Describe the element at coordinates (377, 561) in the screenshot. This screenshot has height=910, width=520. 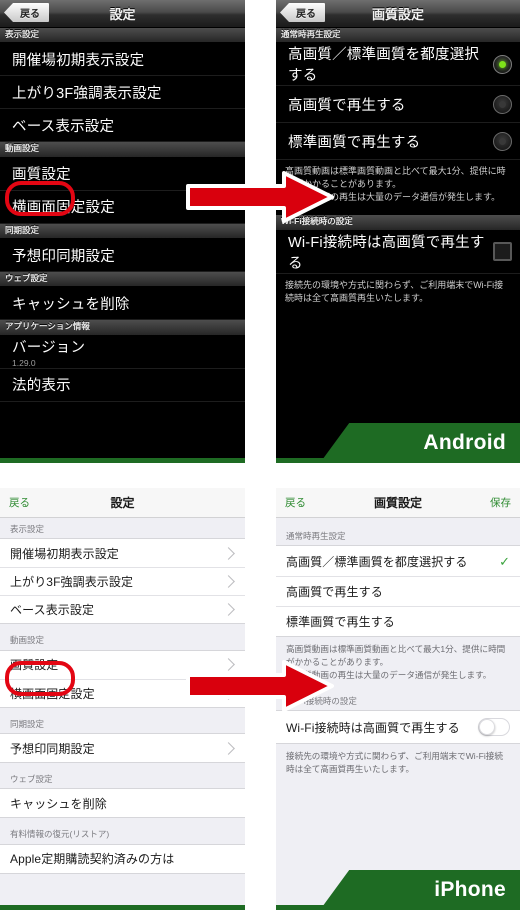
I see `option-label: 高画質／標準画質を都度選択する` at that location.